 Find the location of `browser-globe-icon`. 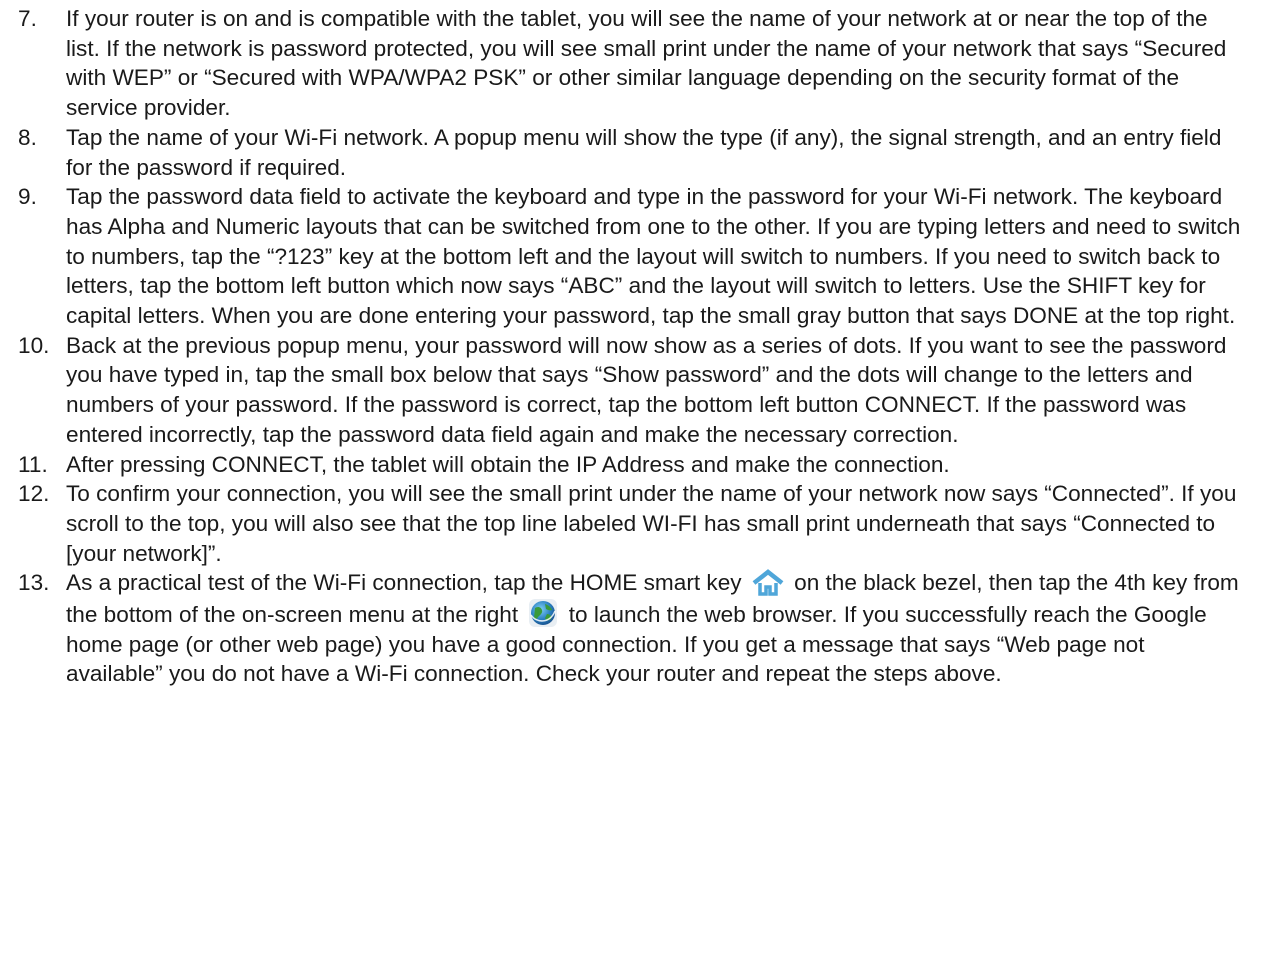

browser-globe-icon is located at coordinates (543, 613).